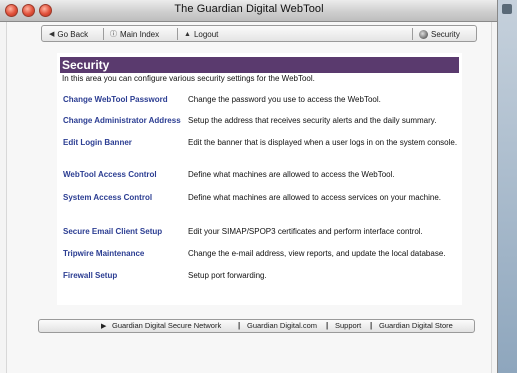 The height and width of the screenshot is (373, 517). I want to click on desktop-strip-right, so click(506, 186).